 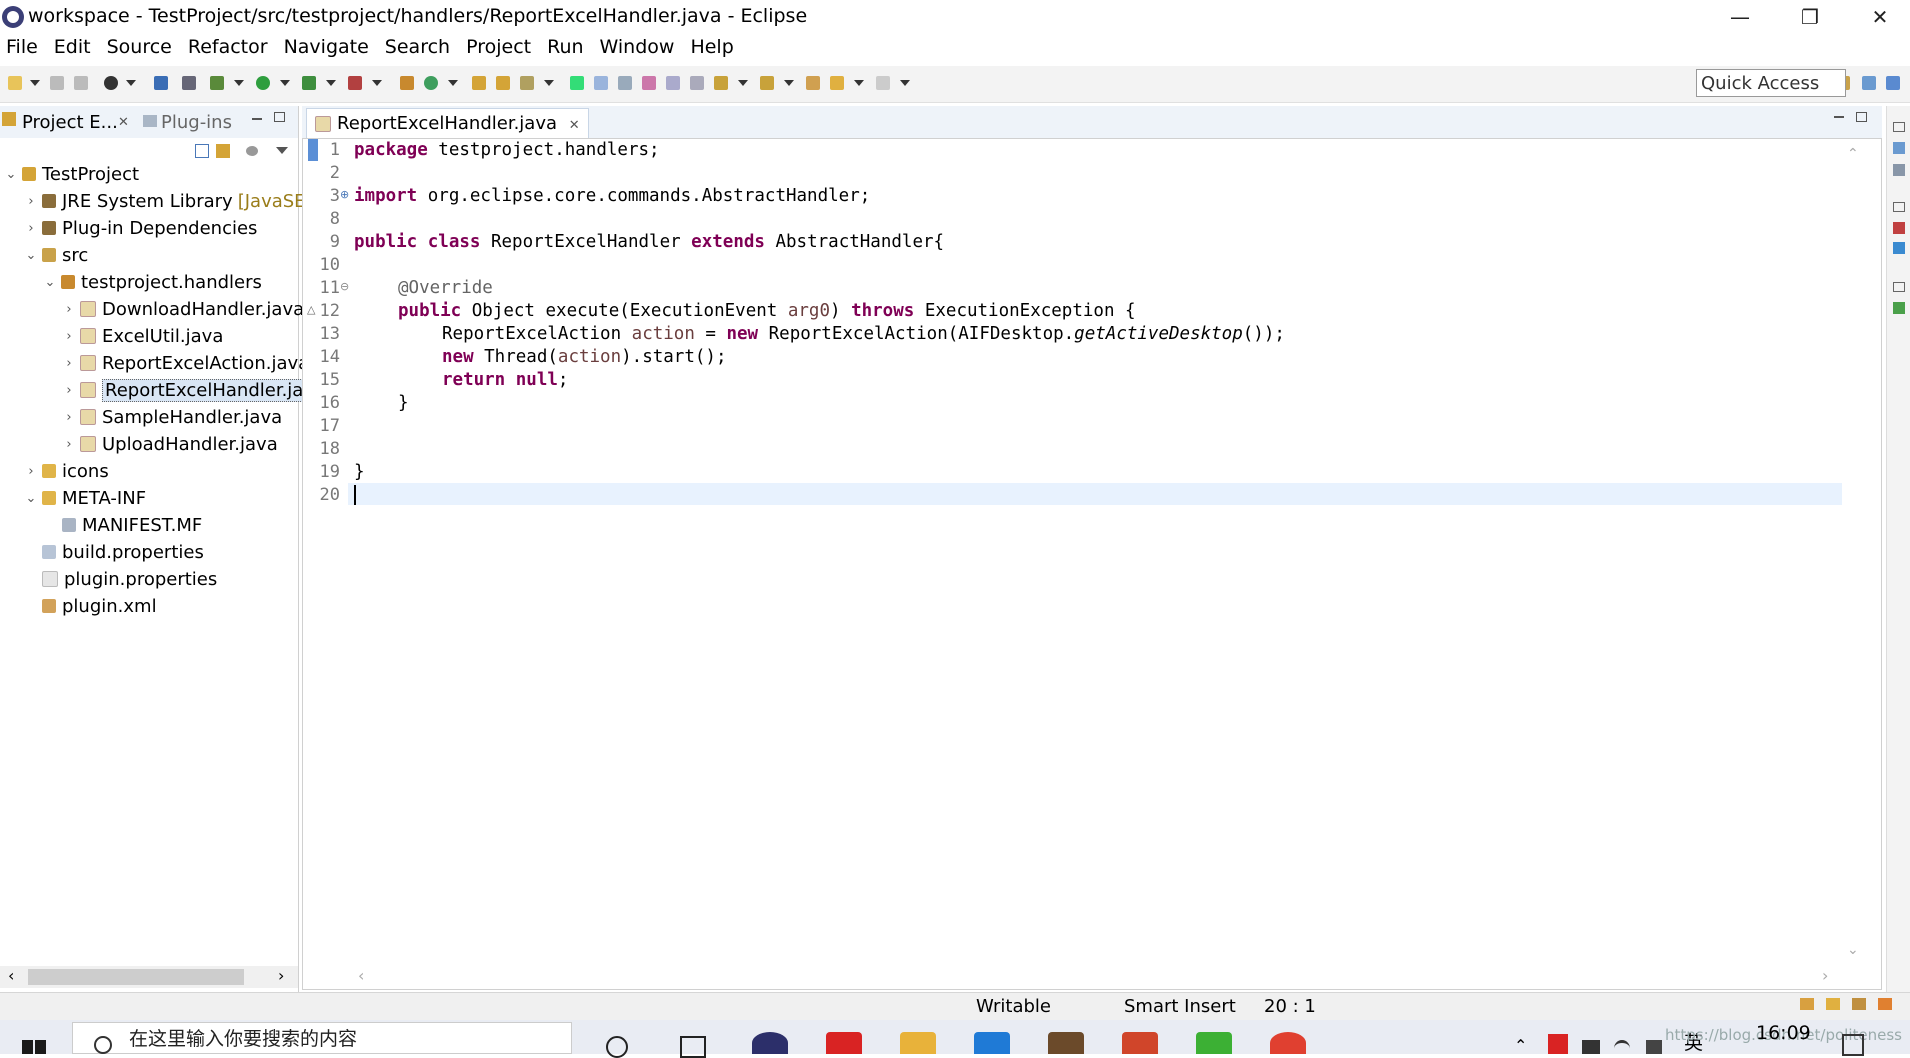 What do you see at coordinates (567, 48) in the screenshot?
I see `menu-run: Run` at bounding box center [567, 48].